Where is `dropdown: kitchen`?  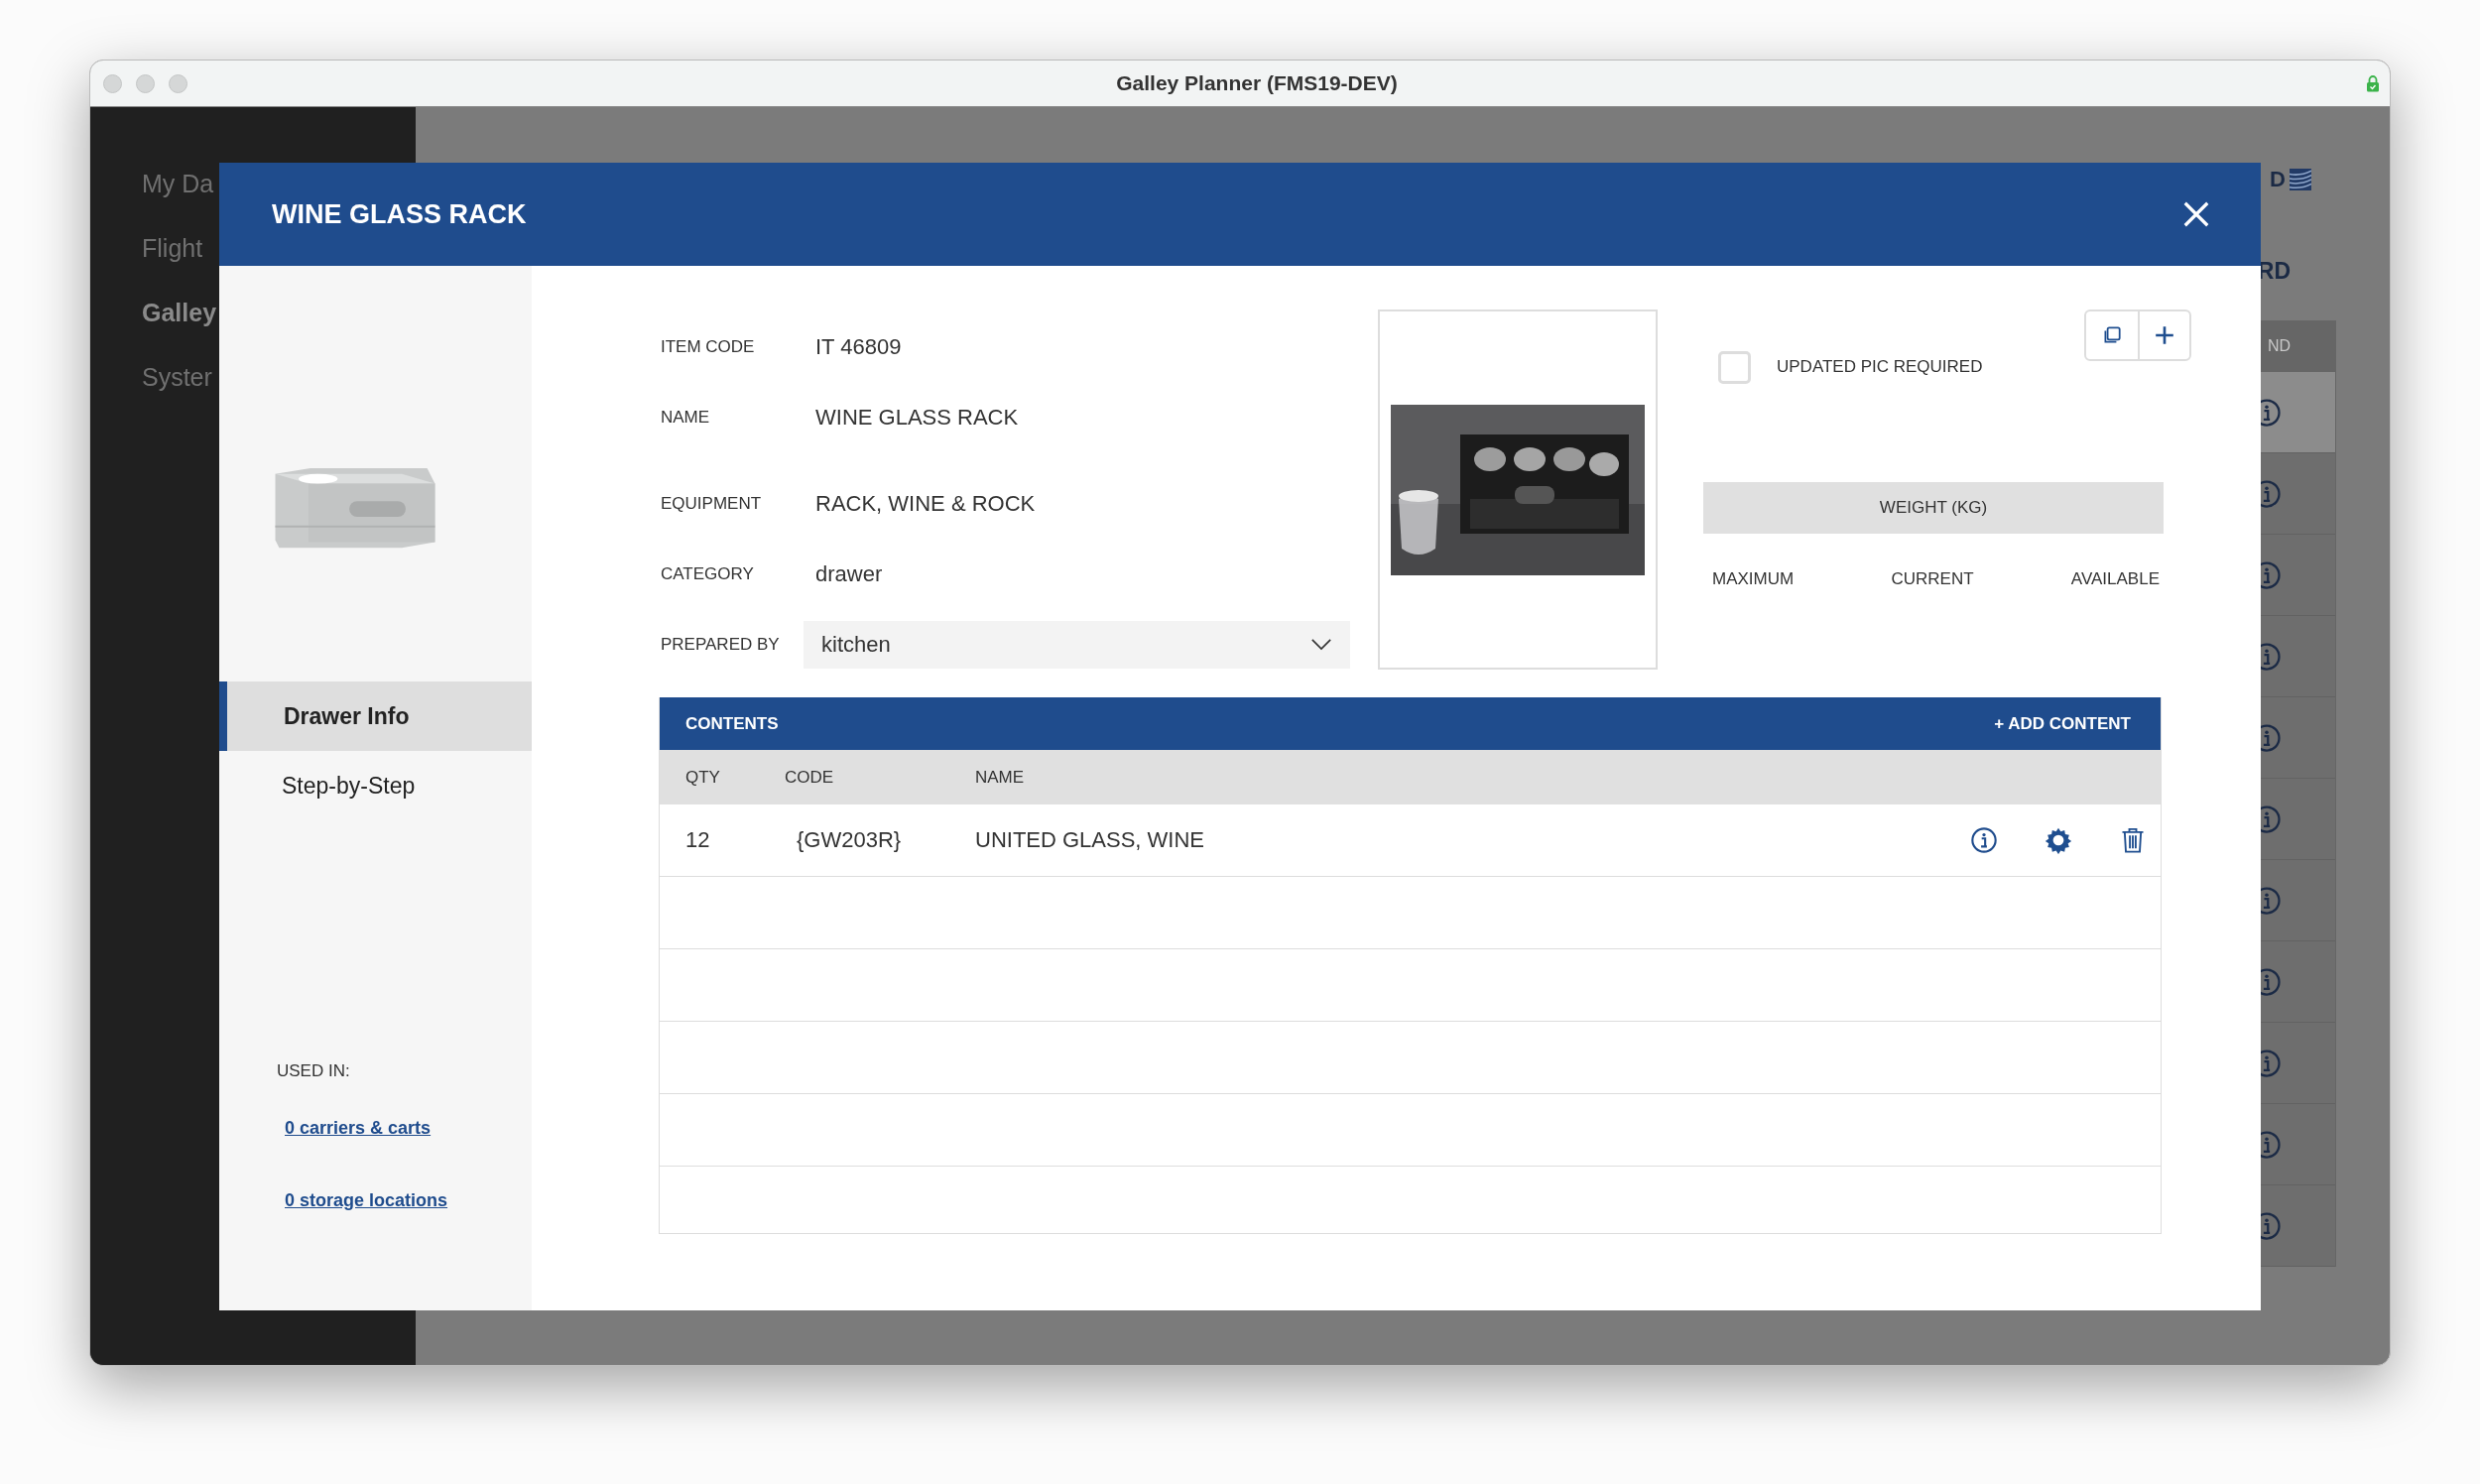
dropdown: kitchen is located at coordinates (1077, 644).